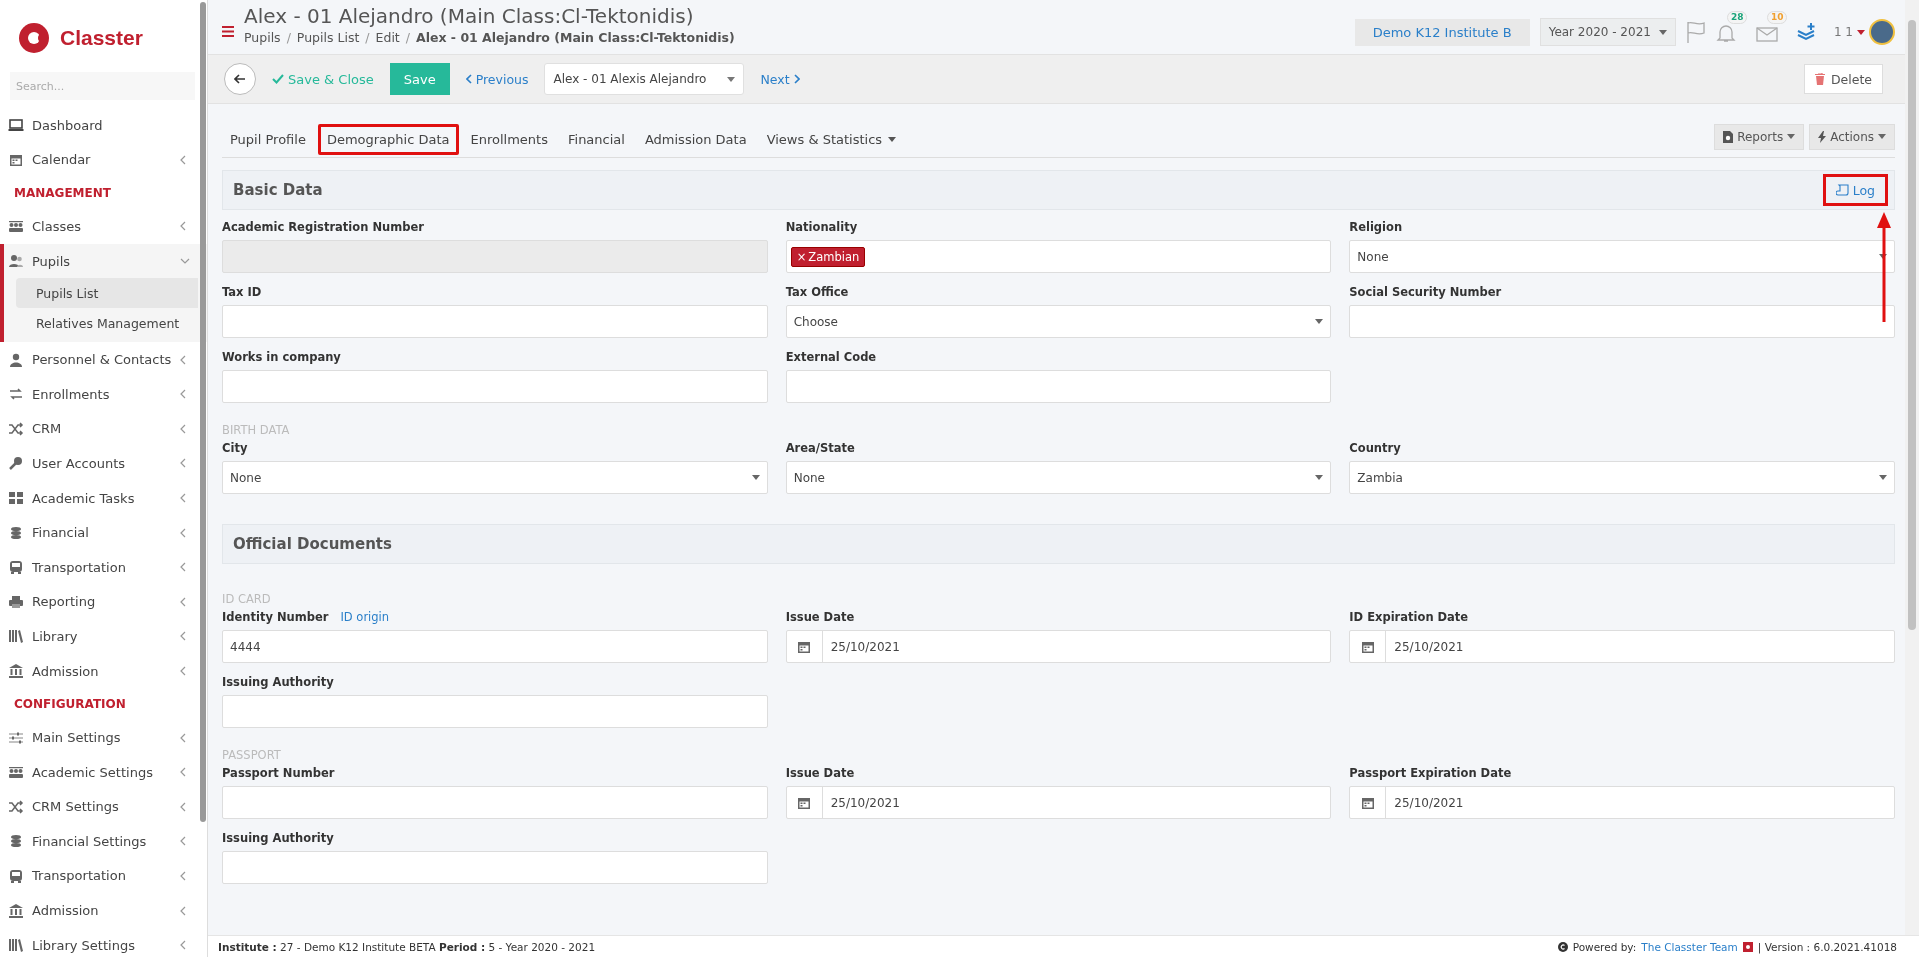  What do you see at coordinates (828, 256) in the screenshot?
I see `tag-chip: × Zambian` at bounding box center [828, 256].